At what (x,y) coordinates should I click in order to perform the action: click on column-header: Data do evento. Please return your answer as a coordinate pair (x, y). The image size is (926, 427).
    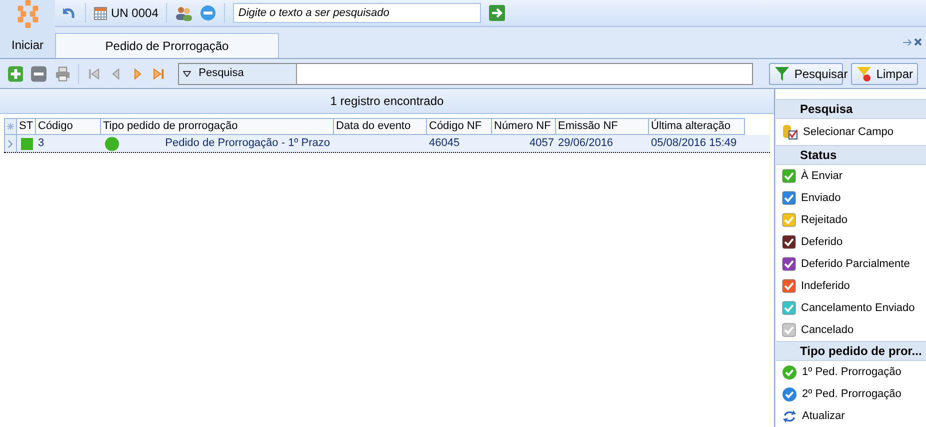
    Looking at the image, I should click on (380, 126).